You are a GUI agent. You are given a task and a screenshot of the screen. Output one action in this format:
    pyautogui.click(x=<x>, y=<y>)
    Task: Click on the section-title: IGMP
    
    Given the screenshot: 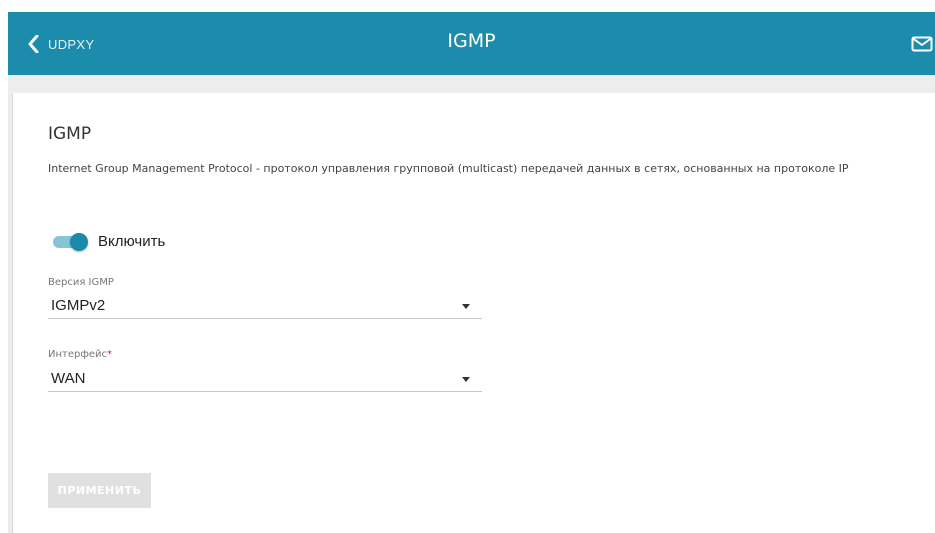 What is the action you would take?
    pyautogui.click(x=70, y=134)
    